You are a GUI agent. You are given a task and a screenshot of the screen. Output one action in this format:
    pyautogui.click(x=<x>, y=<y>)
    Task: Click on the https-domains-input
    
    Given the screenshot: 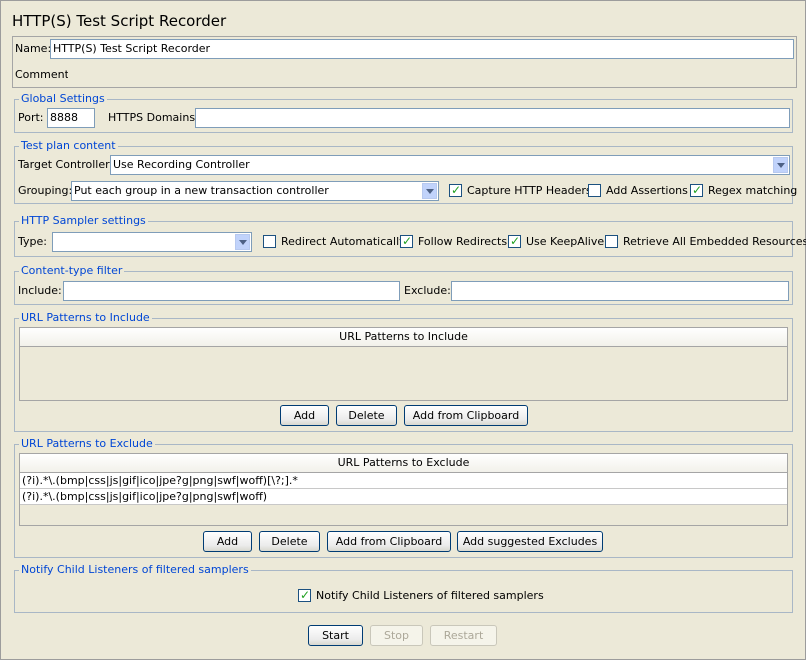 What is the action you would take?
    pyautogui.click(x=492, y=118)
    